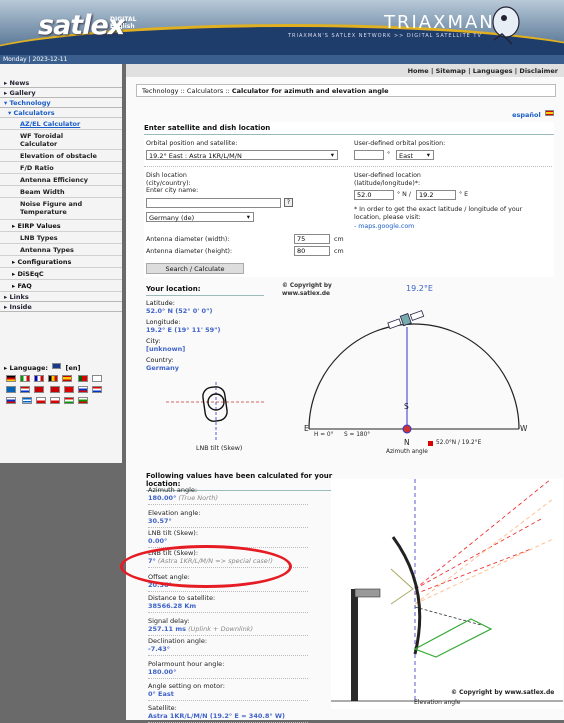 This screenshot has height=723, width=564. Describe the element at coordinates (200, 217) in the screenshot. I see `country-select: Germany (de)` at that location.